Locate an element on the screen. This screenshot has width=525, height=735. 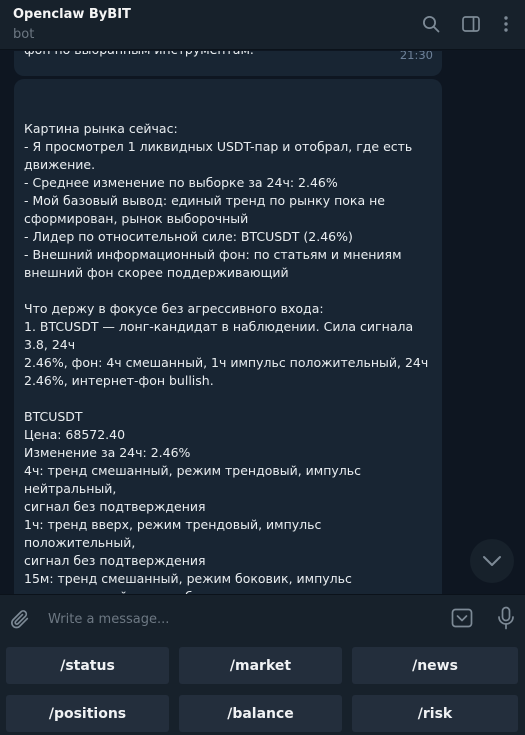
balance-command-button: /balance is located at coordinates (260, 713).